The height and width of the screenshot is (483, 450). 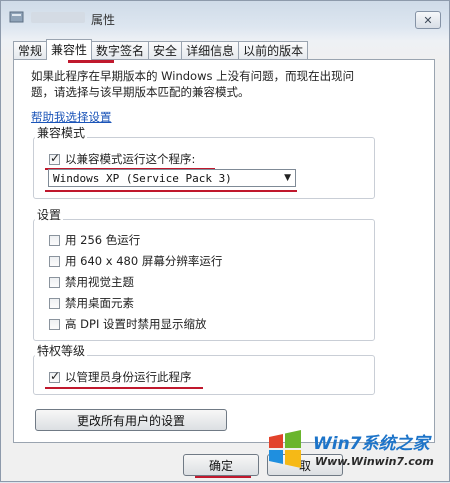 I want to click on compat-mode-checkbox-label: 以兼容模式运行这个程序:, so click(x=130, y=159).